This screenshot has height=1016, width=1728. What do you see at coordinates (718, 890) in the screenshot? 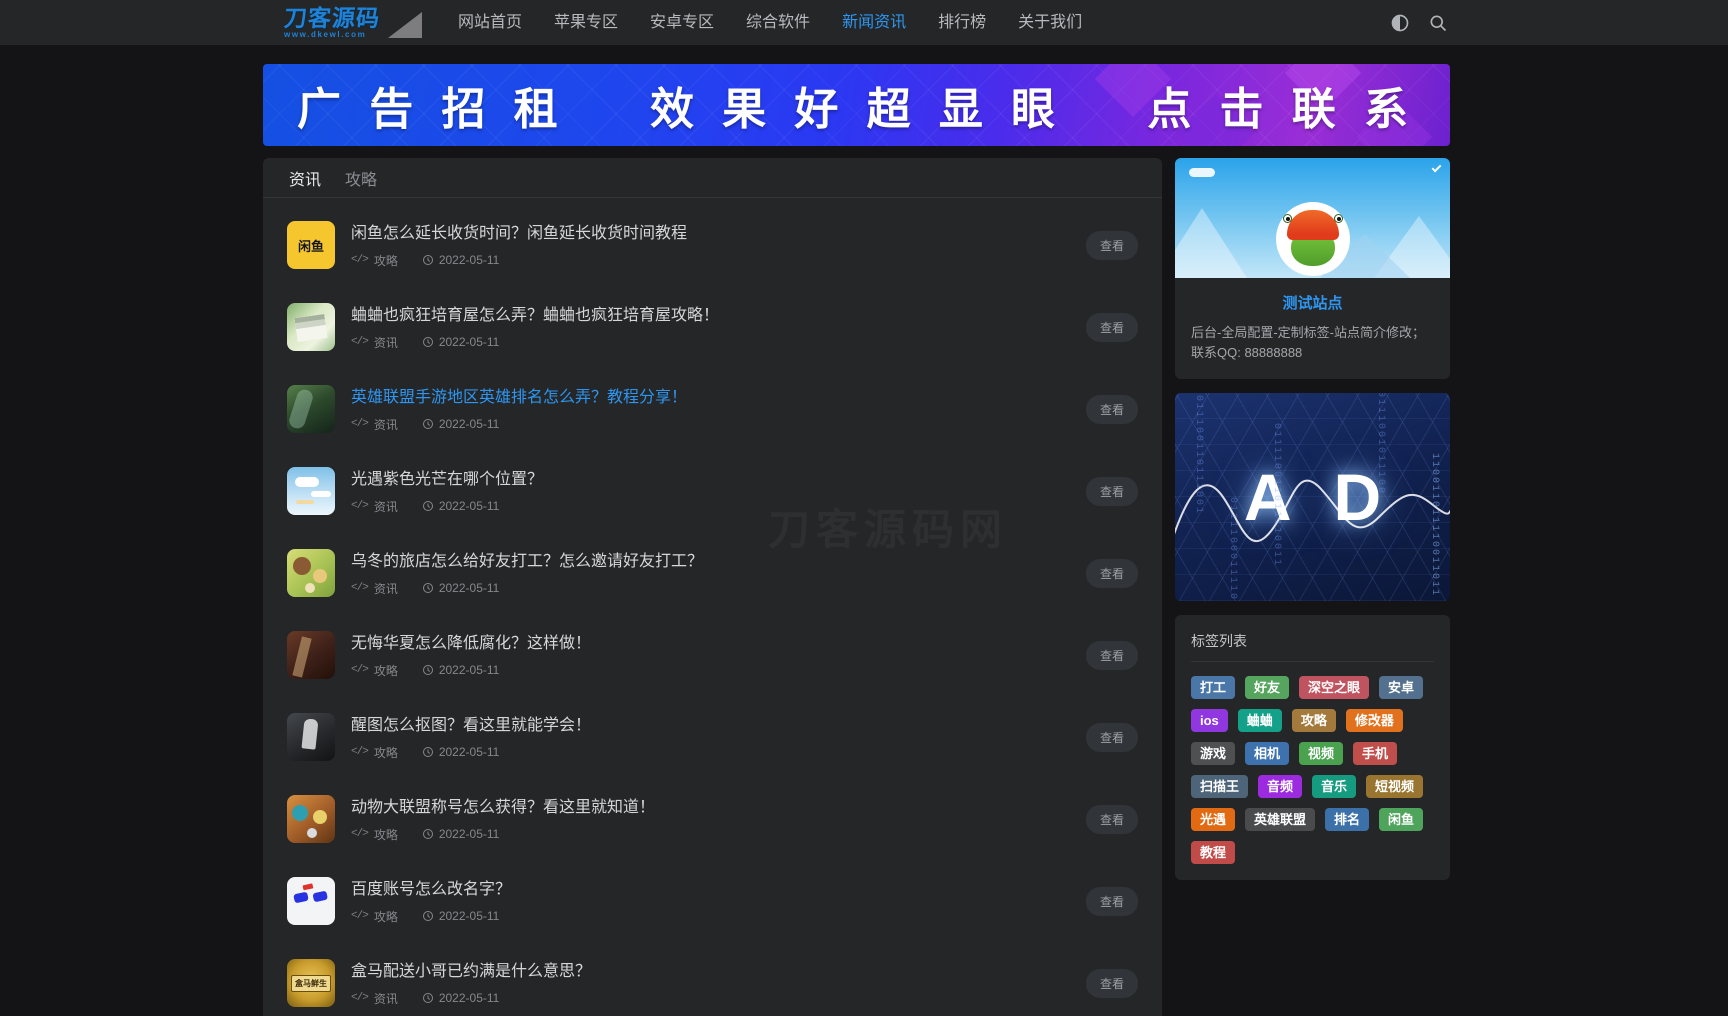
I see `article-title: 百度账号怎么改名字？` at bounding box center [718, 890].